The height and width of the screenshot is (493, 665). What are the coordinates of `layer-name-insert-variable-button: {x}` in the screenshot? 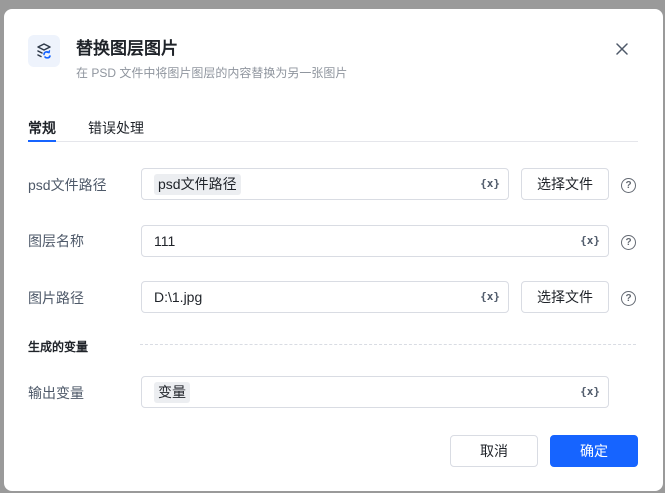 It's located at (590, 240).